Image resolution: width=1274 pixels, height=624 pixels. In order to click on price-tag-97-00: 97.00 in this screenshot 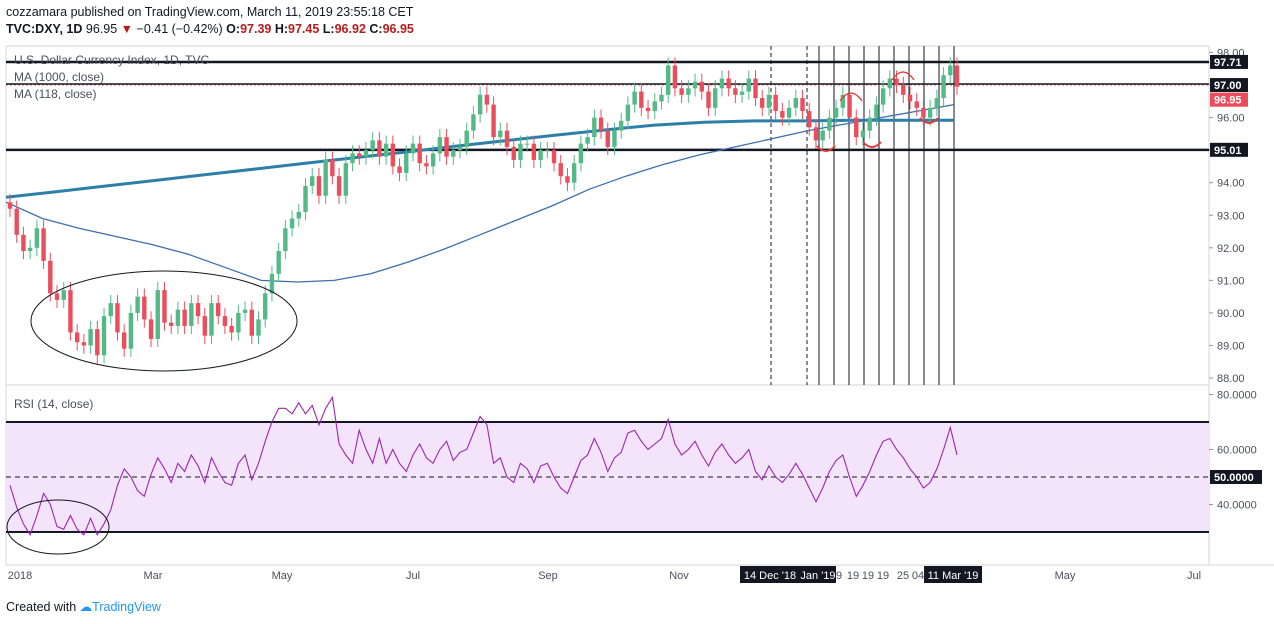, I will do `click(1228, 86)`.